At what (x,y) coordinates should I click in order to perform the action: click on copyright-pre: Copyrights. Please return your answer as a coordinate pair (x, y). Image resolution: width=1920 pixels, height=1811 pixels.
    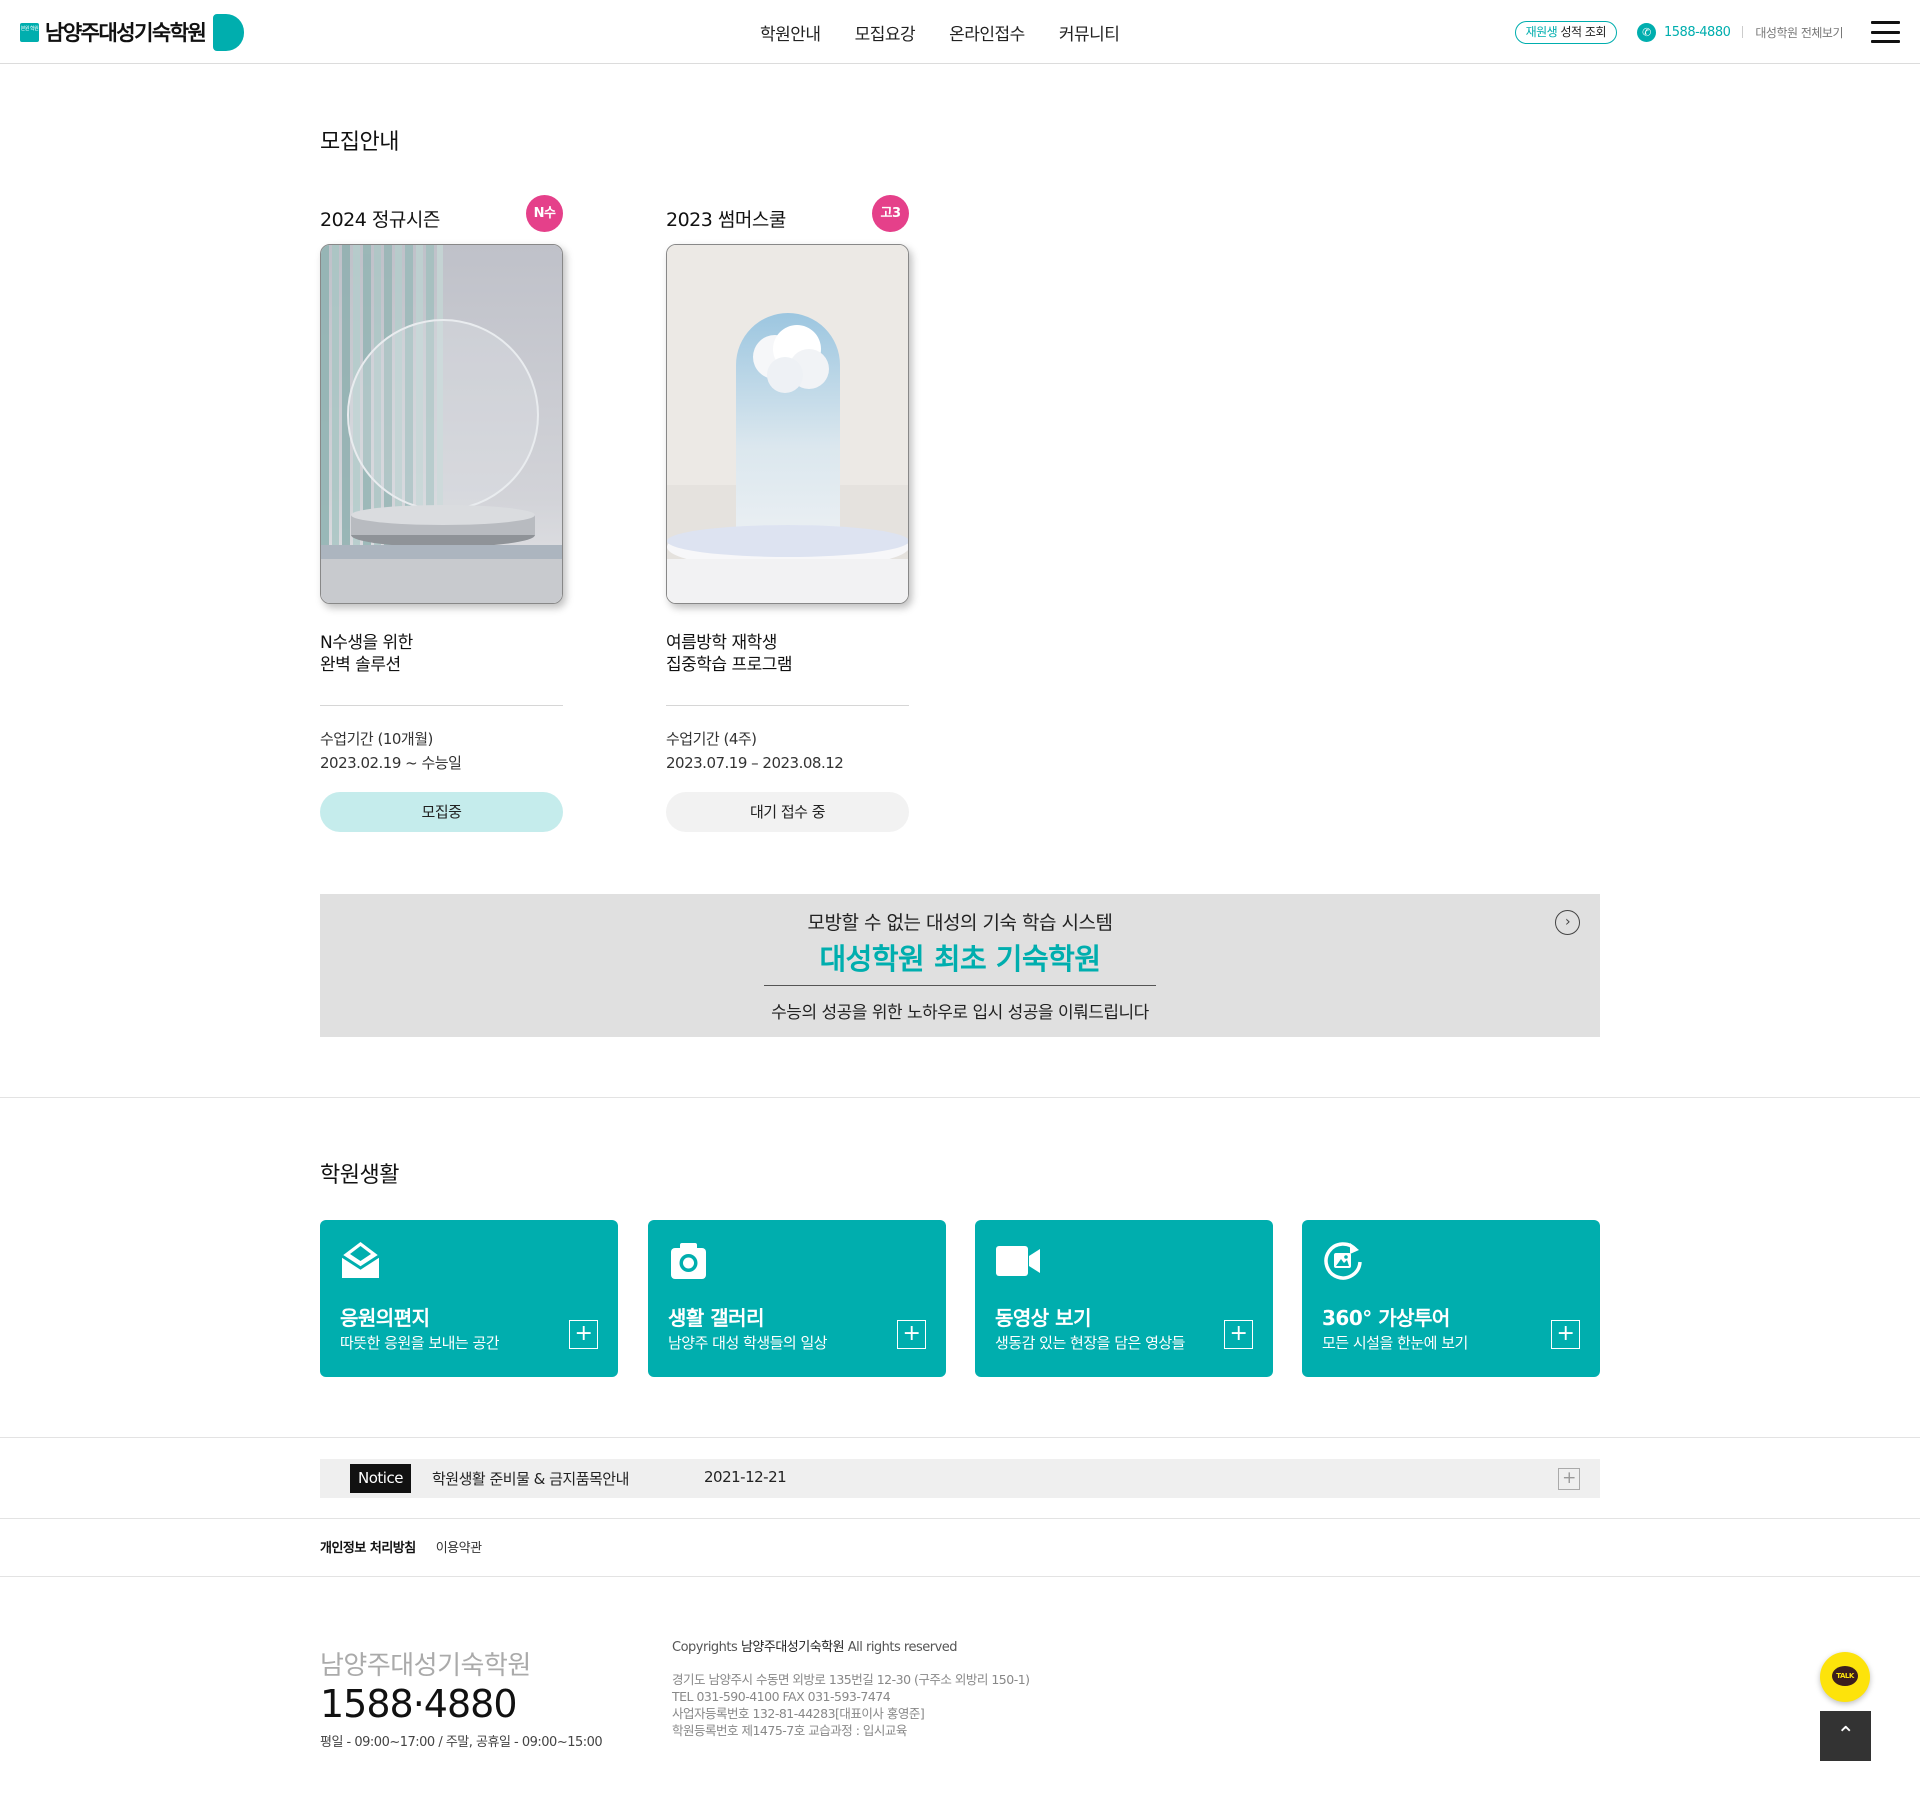
    Looking at the image, I should click on (705, 1647).